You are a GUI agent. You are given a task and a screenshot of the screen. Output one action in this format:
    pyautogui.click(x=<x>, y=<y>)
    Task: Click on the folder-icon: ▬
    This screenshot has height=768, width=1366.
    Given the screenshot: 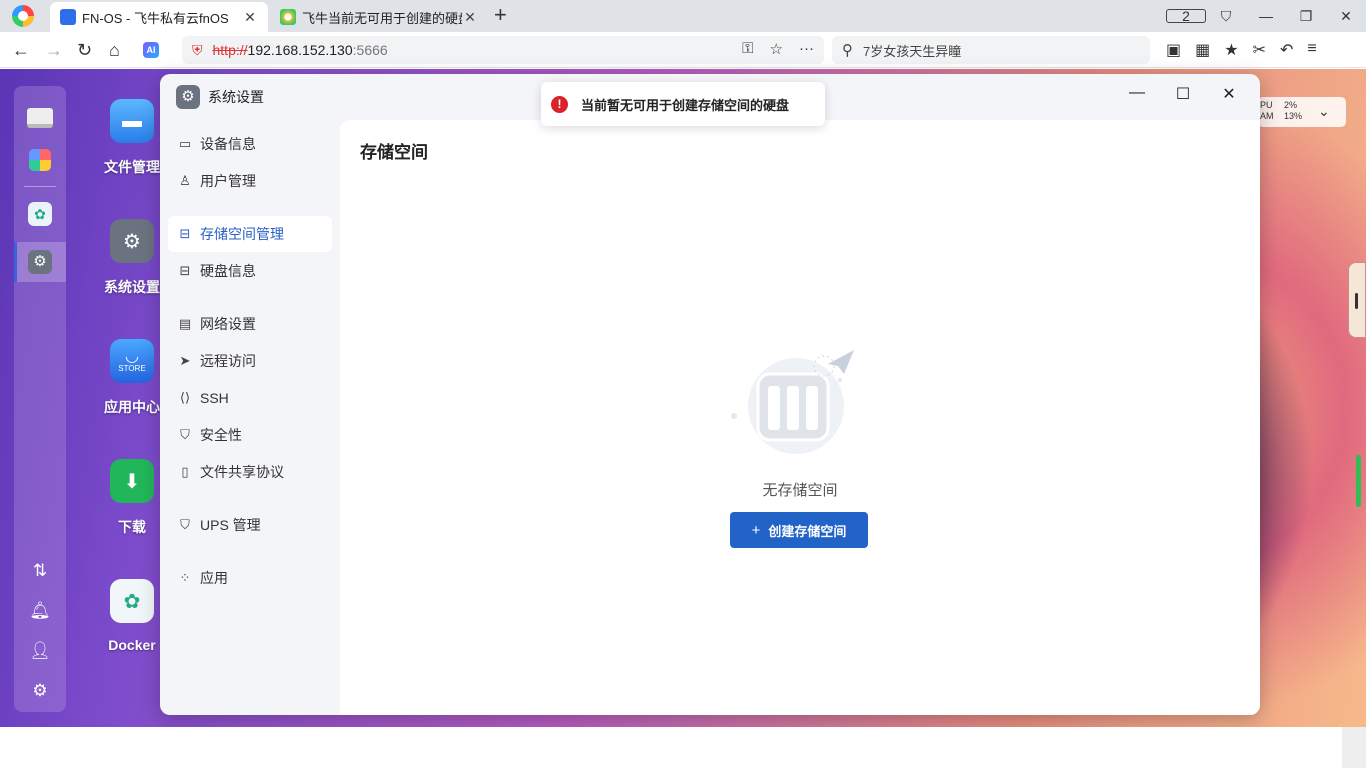 What is the action you would take?
    pyautogui.click(x=132, y=121)
    